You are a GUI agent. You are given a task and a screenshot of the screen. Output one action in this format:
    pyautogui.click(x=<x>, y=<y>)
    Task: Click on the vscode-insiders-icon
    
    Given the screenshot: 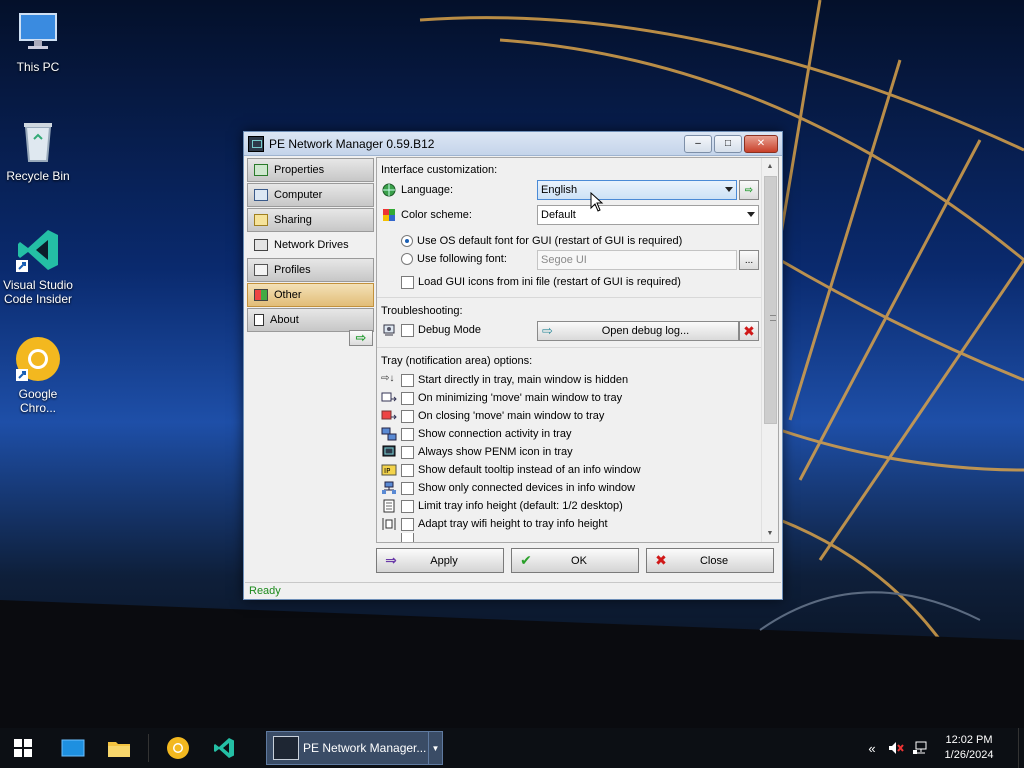 What is the action you would take?
    pyautogui.click(x=224, y=748)
    